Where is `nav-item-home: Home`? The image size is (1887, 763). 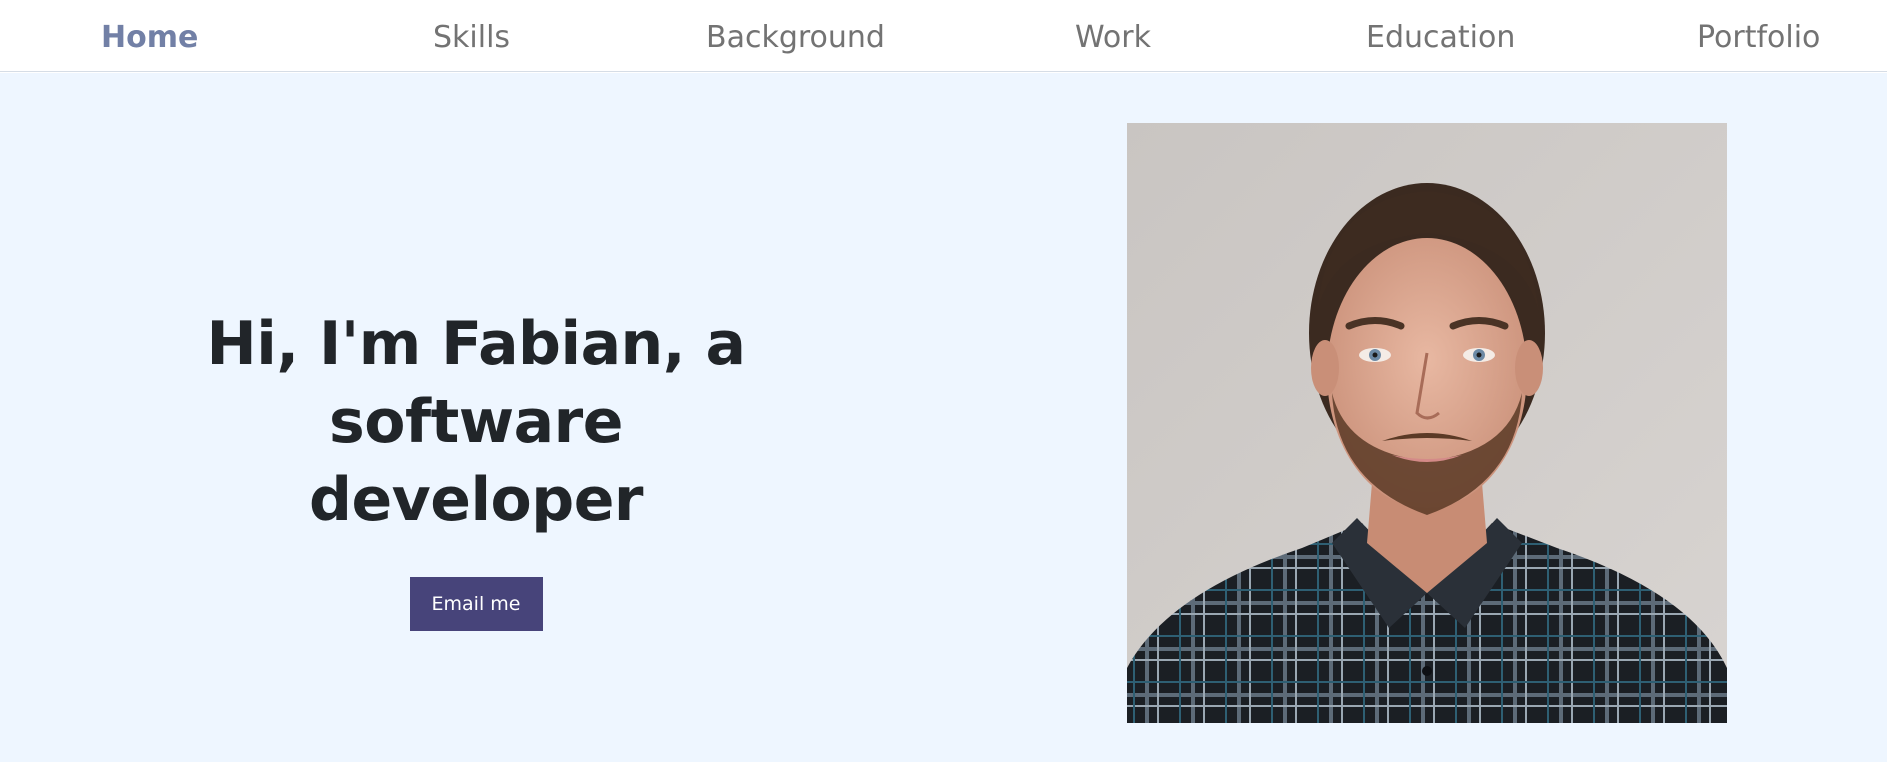 nav-item-home: Home is located at coordinates (149, 36).